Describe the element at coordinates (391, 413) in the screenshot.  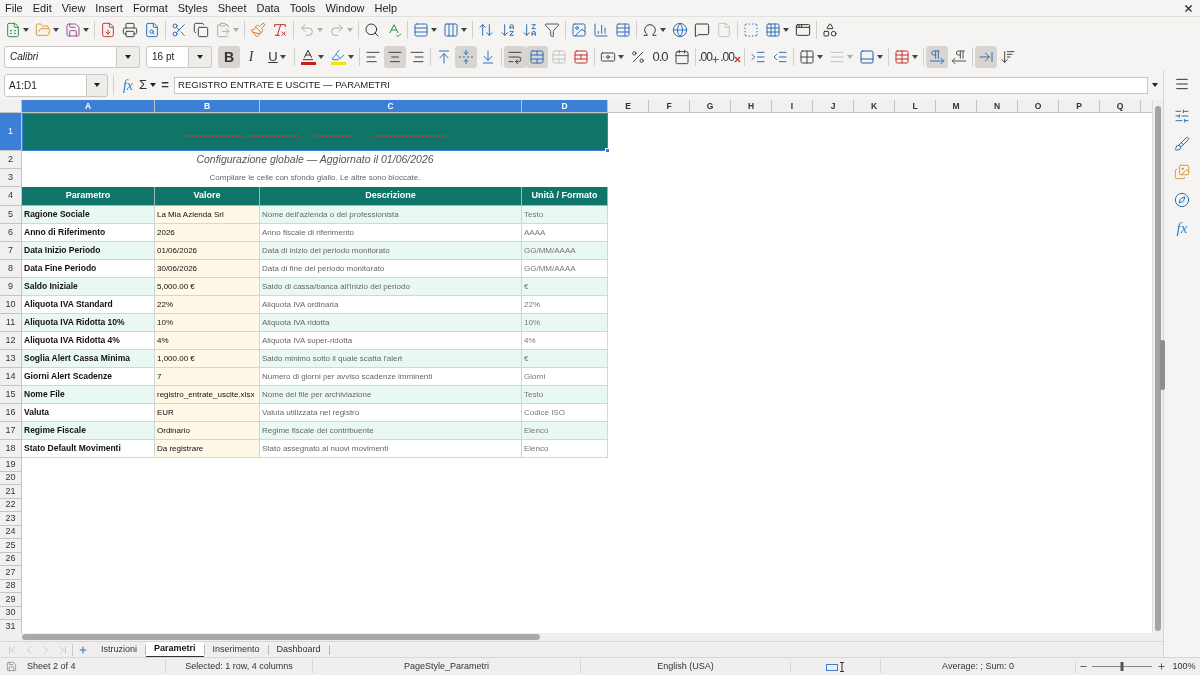
I see `description-cell: Valuta utilizzata nel registro` at that location.